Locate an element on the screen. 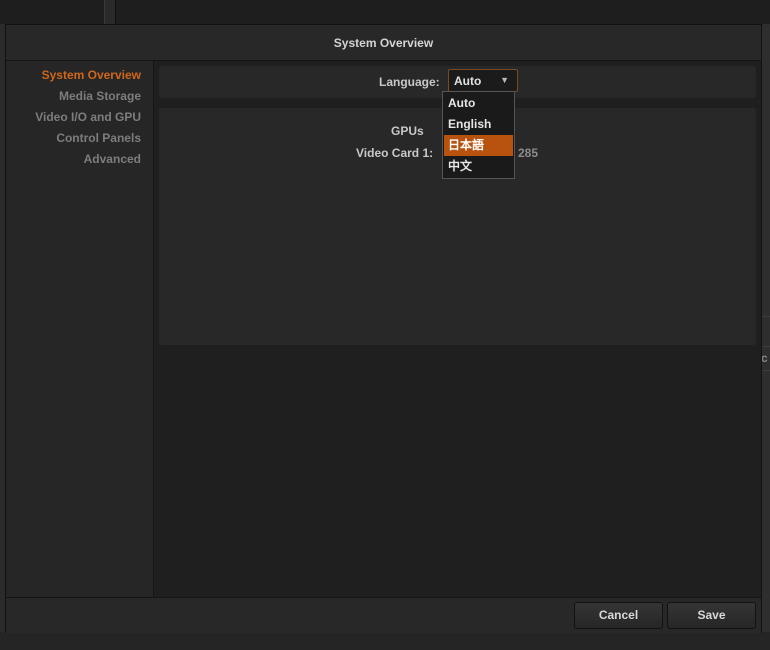 The width and height of the screenshot is (770, 650). cancel-button: Cancel is located at coordinates (618, 615).